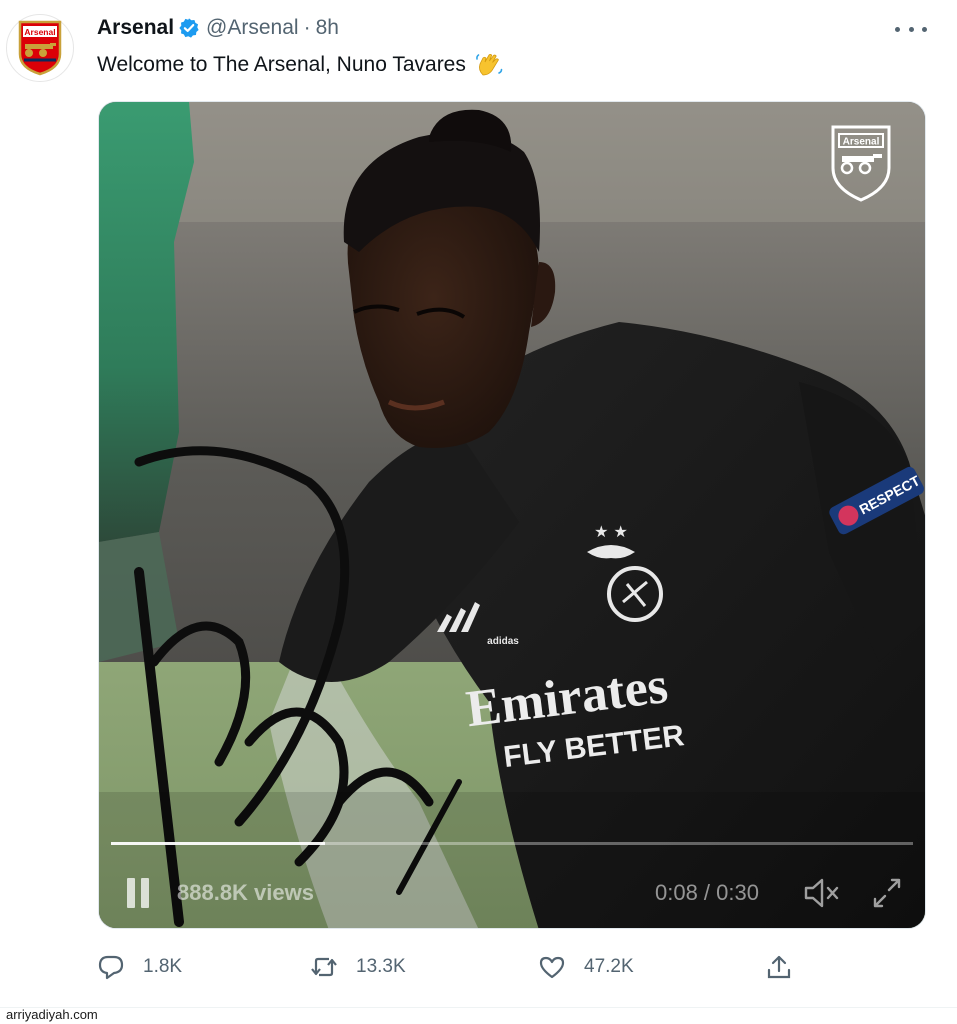 The image size is (957, 1024). I want to click on like-button: 47.2K, so click(586, 967).